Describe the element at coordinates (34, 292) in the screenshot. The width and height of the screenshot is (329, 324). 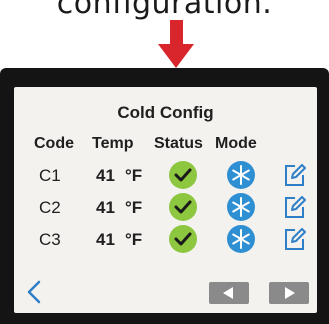
I see `chevron-left-icon` at that location.